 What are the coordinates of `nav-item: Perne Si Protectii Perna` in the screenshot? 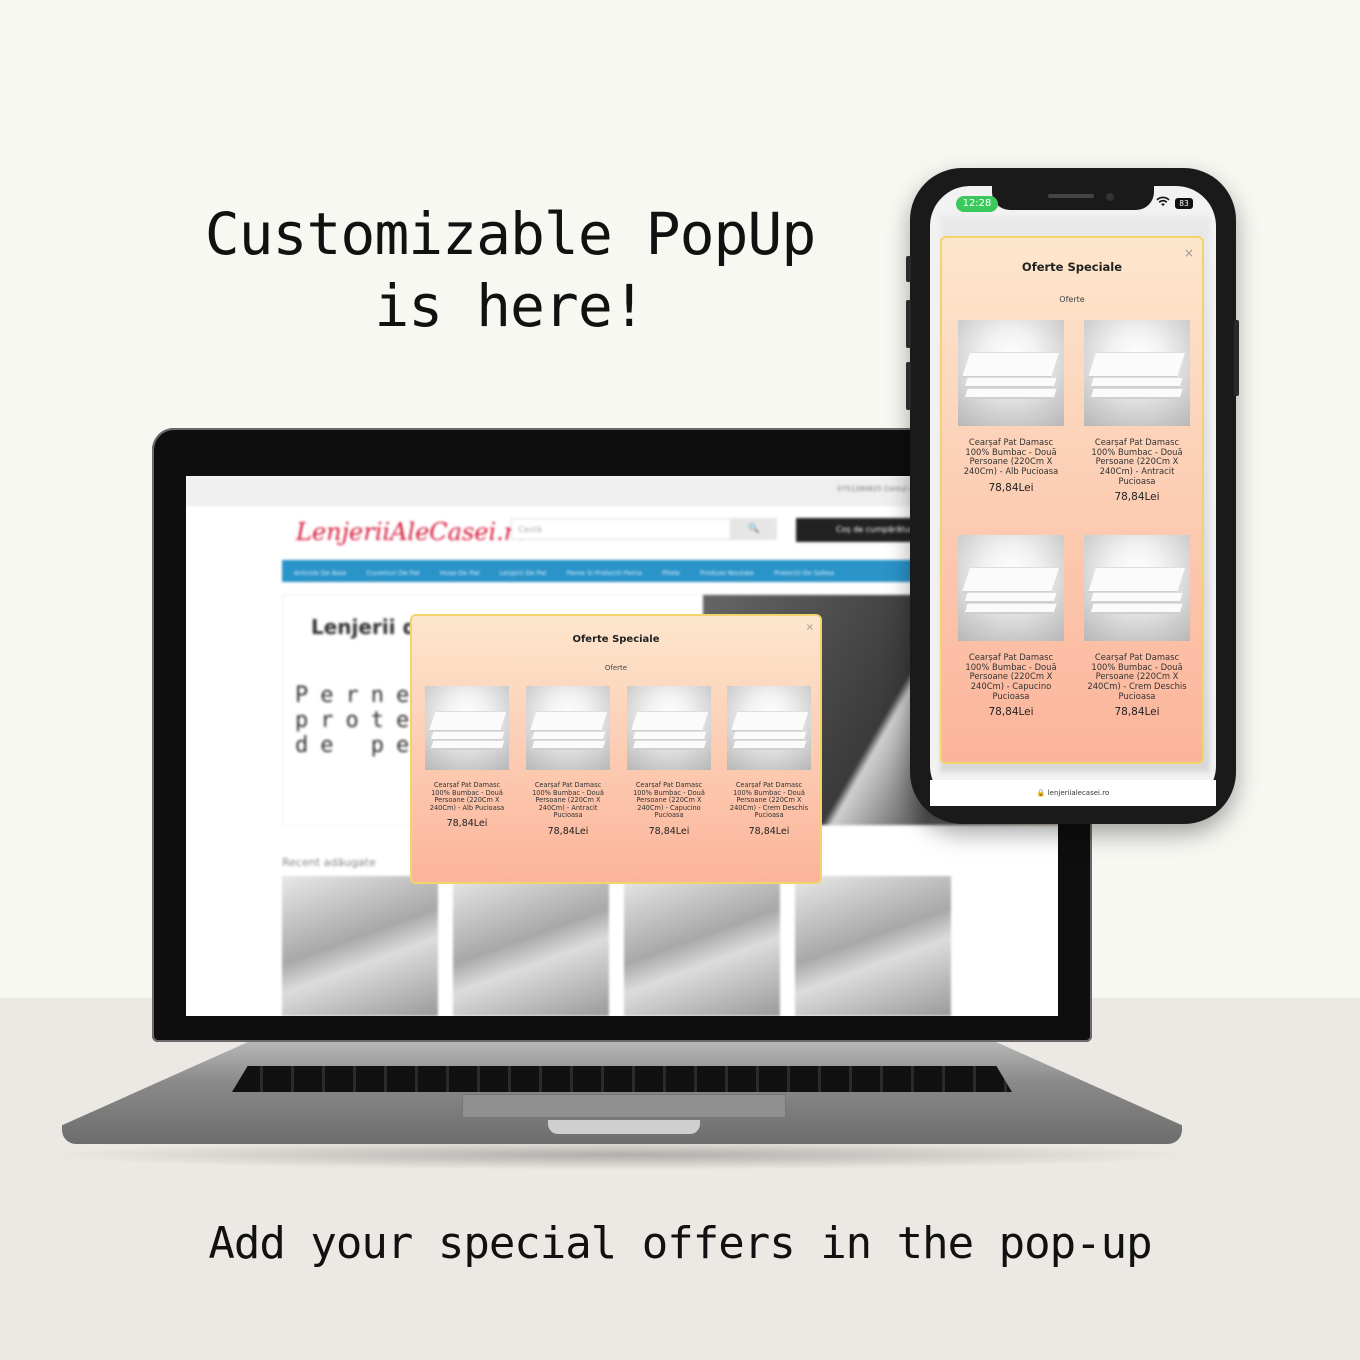 It's located at (604, 573).